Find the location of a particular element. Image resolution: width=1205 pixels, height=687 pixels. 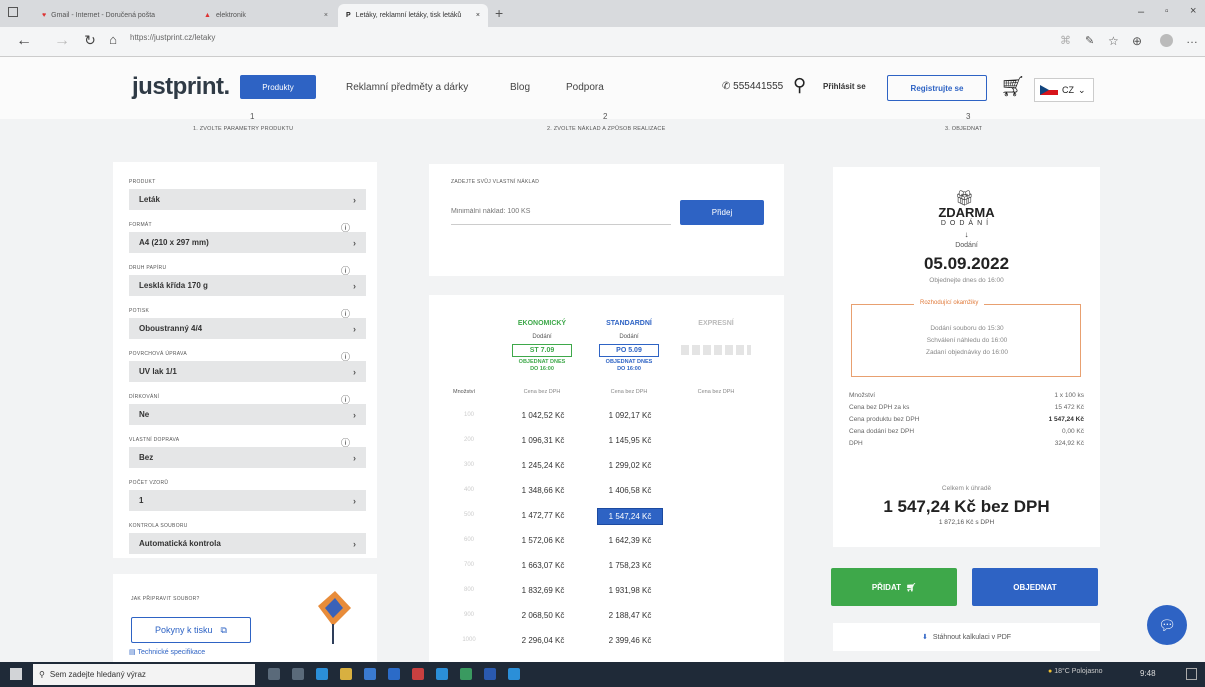

field-value: Oboustranný 4/4 is located at coordinates (171, 328).